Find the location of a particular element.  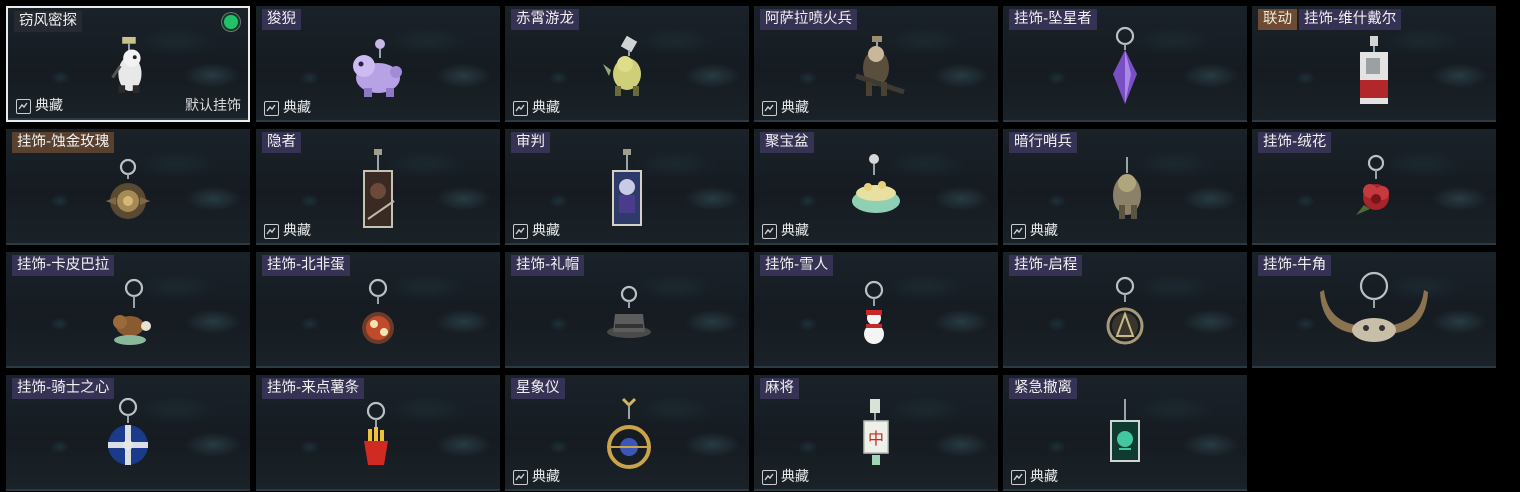

card-tags: 星象仪 is located at coordinates (538, 388).